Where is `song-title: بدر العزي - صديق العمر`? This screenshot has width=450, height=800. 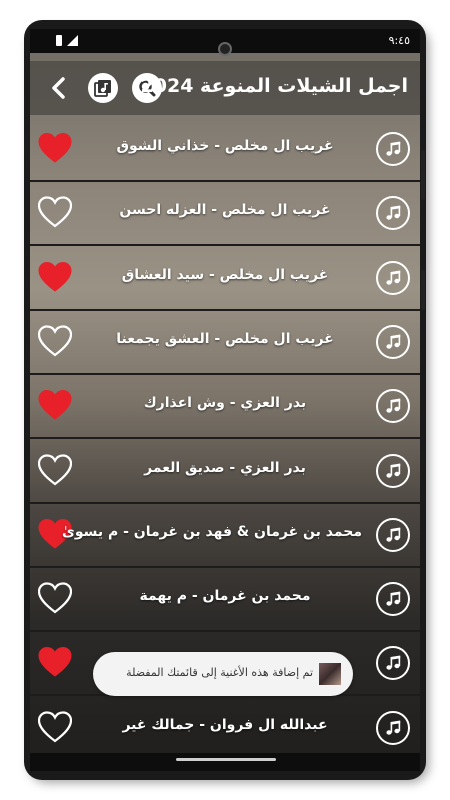 song-title: بدر العزي - صديق العمر is located at coordinates (225, 467).